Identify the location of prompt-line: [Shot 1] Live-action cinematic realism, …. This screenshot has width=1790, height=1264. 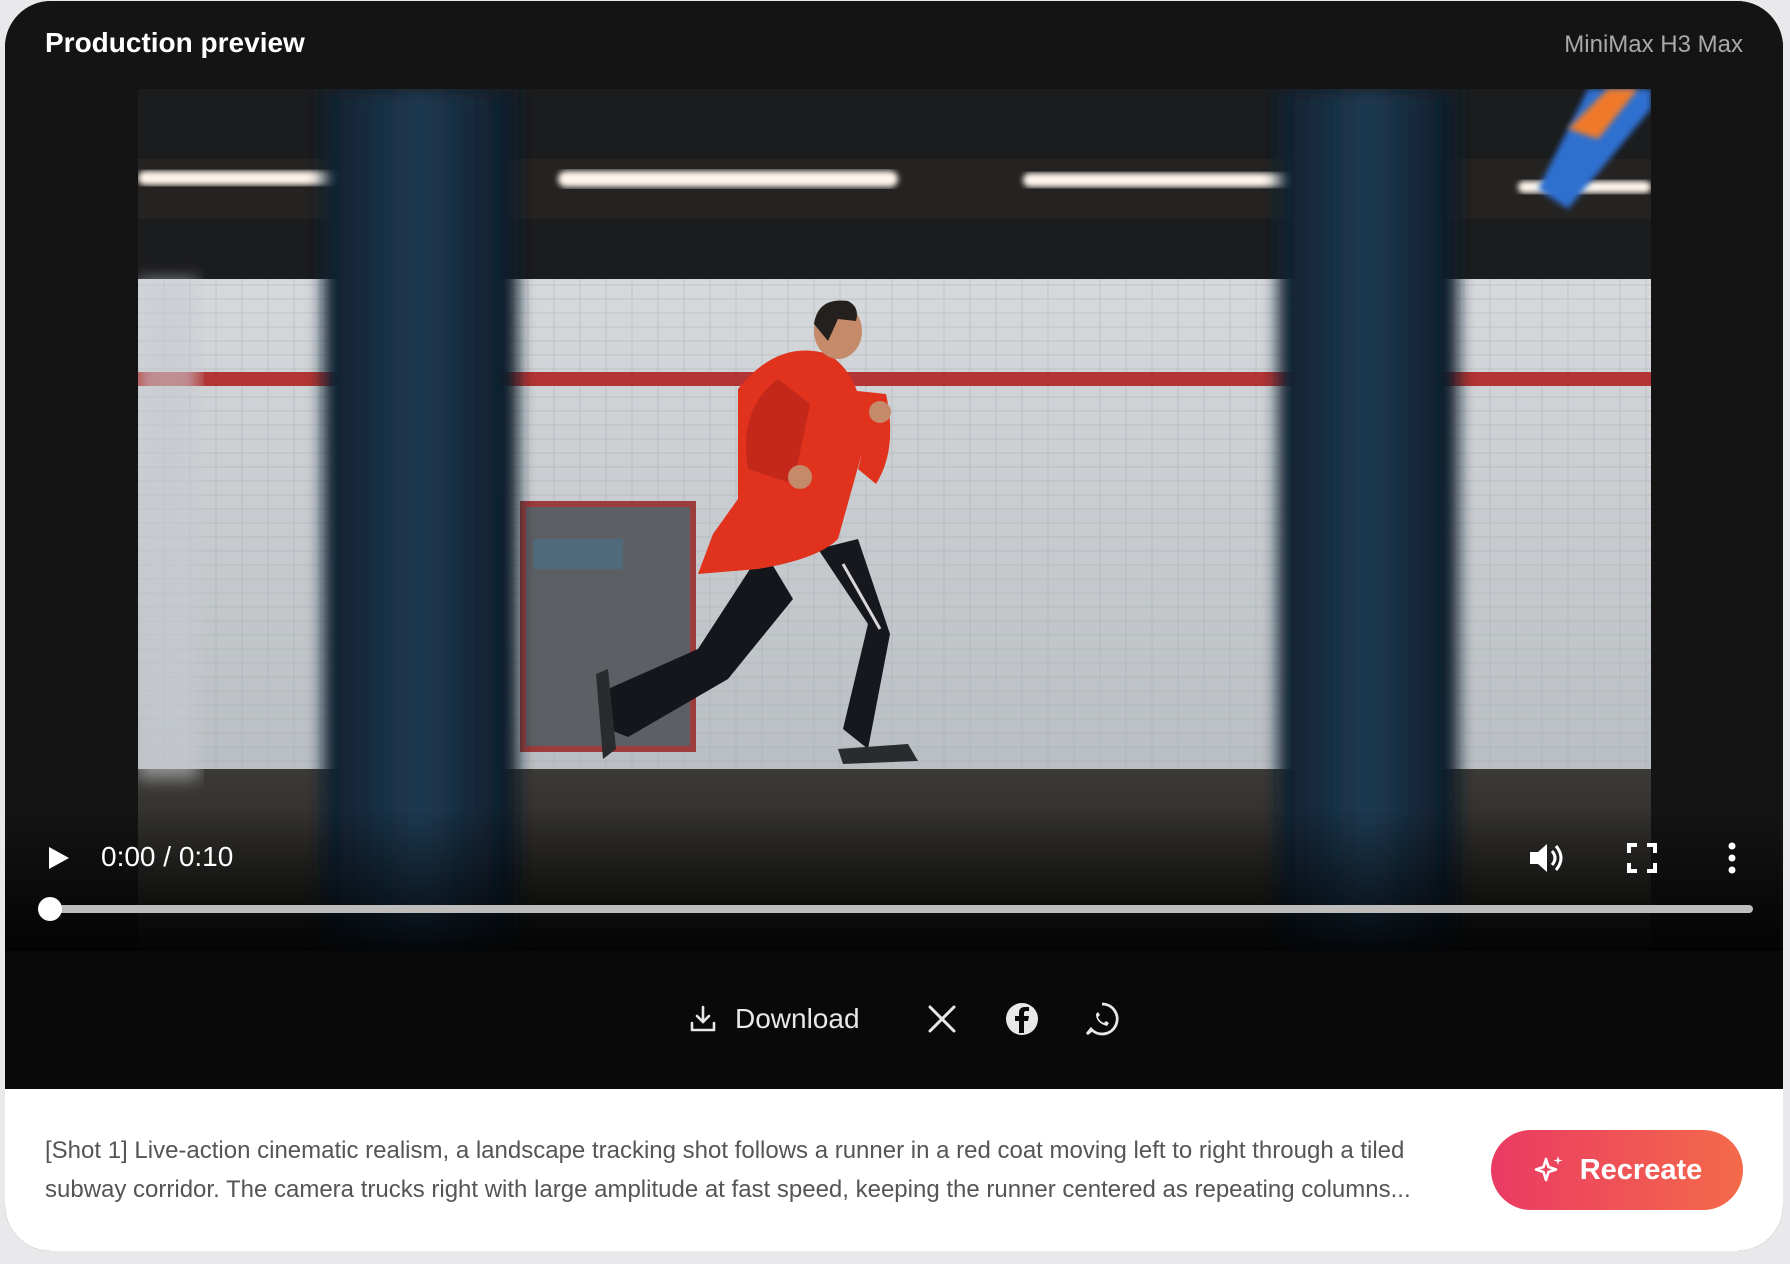
(725, 1150).